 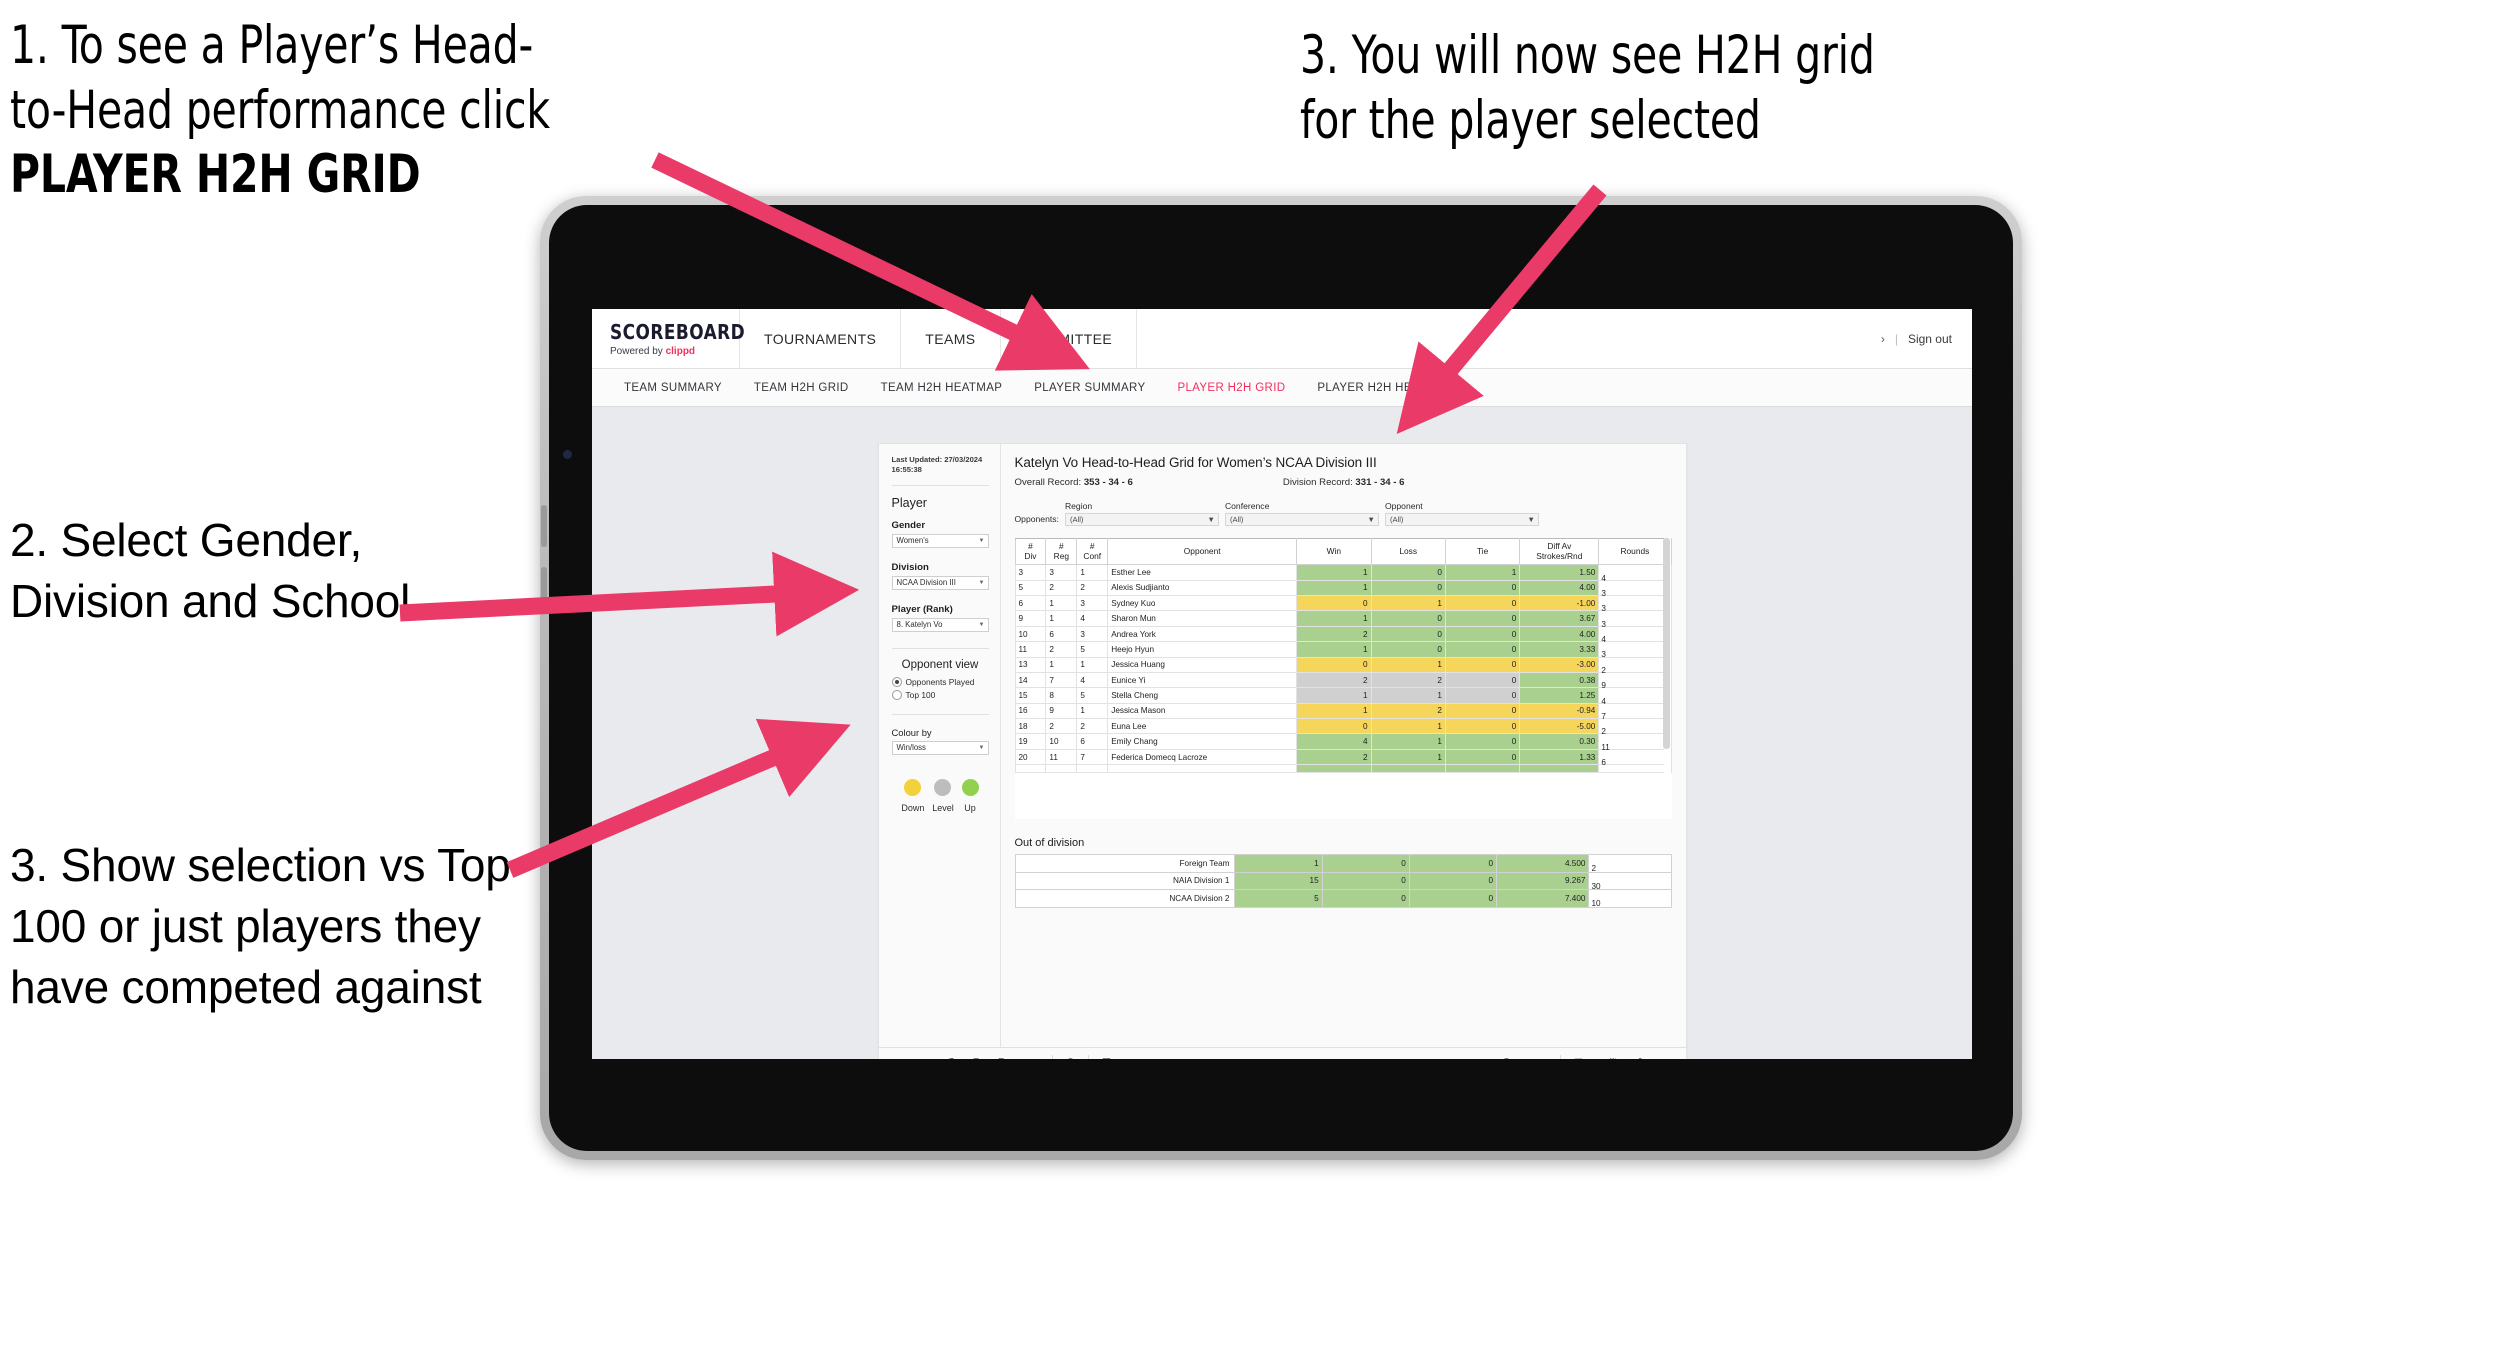 What do you see at coordinates (1030, 551) in the screenshot?
I see `column-header-div: # Div` at bounding box center [1030, 551].